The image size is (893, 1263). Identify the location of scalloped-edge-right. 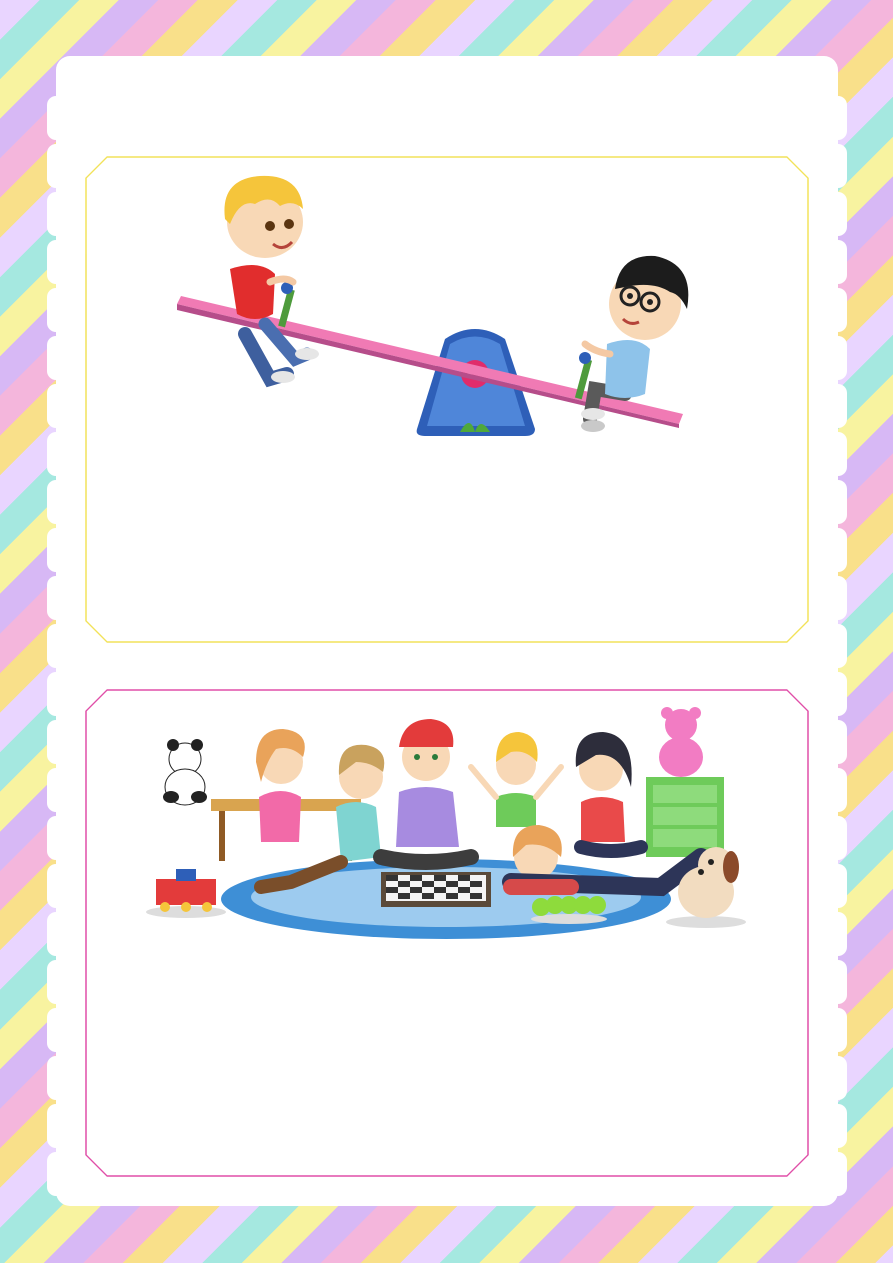
(838, 651).